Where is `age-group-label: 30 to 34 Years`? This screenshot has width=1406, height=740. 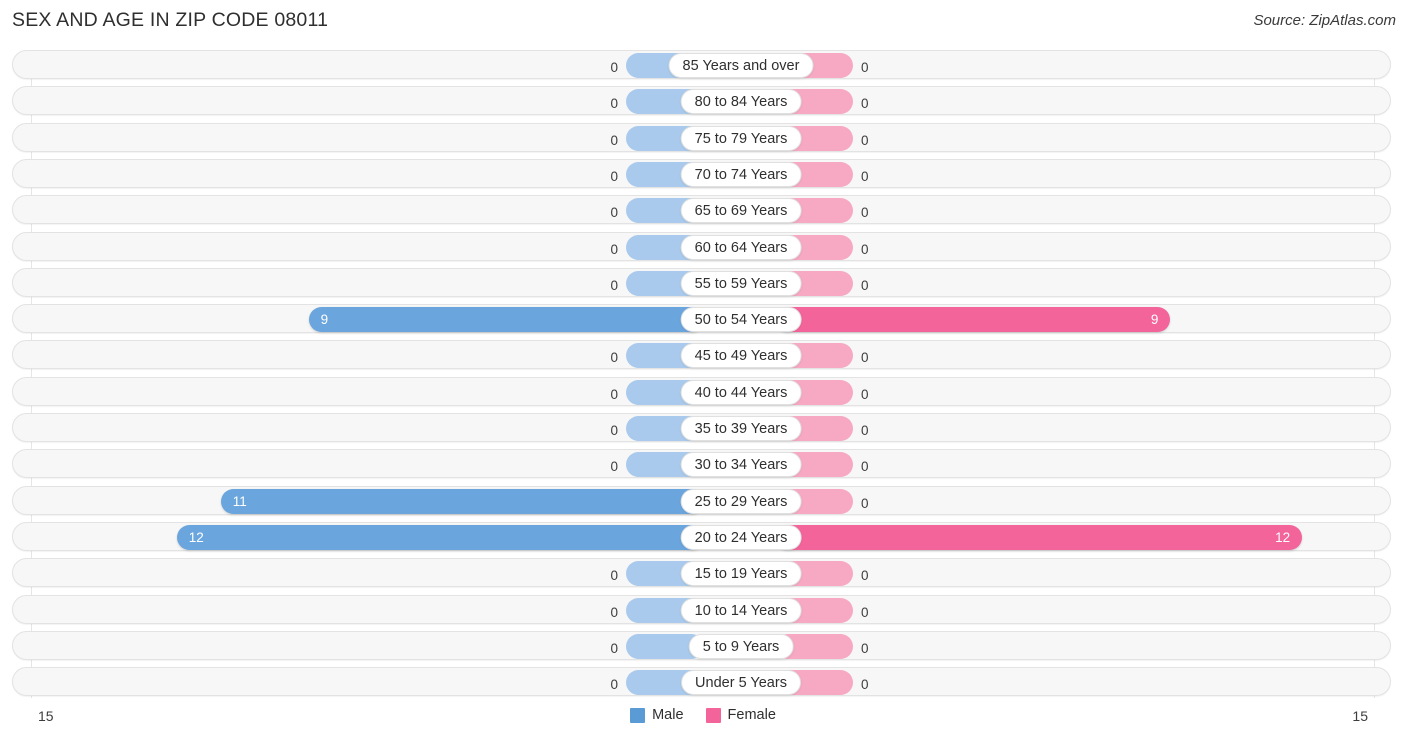
age-group-label: 30 to 34 Years is located at coordinates (741, 465).